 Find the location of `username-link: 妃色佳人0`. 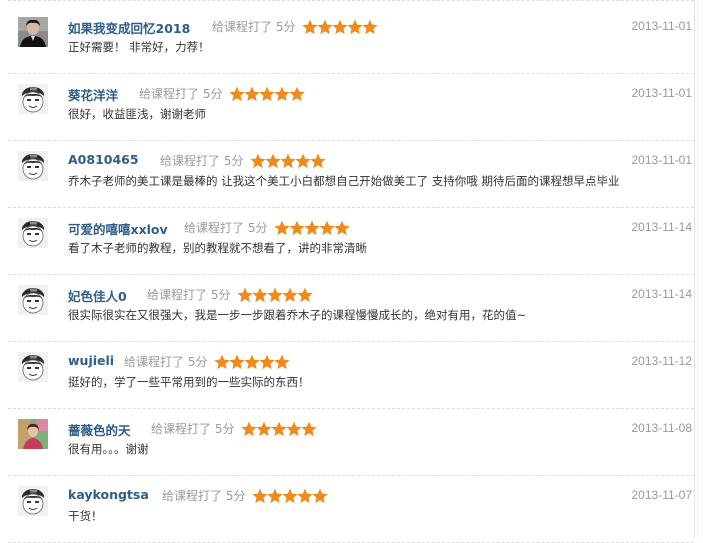

username-link: 妃色佳人0 is located at coordinates (97, 295).